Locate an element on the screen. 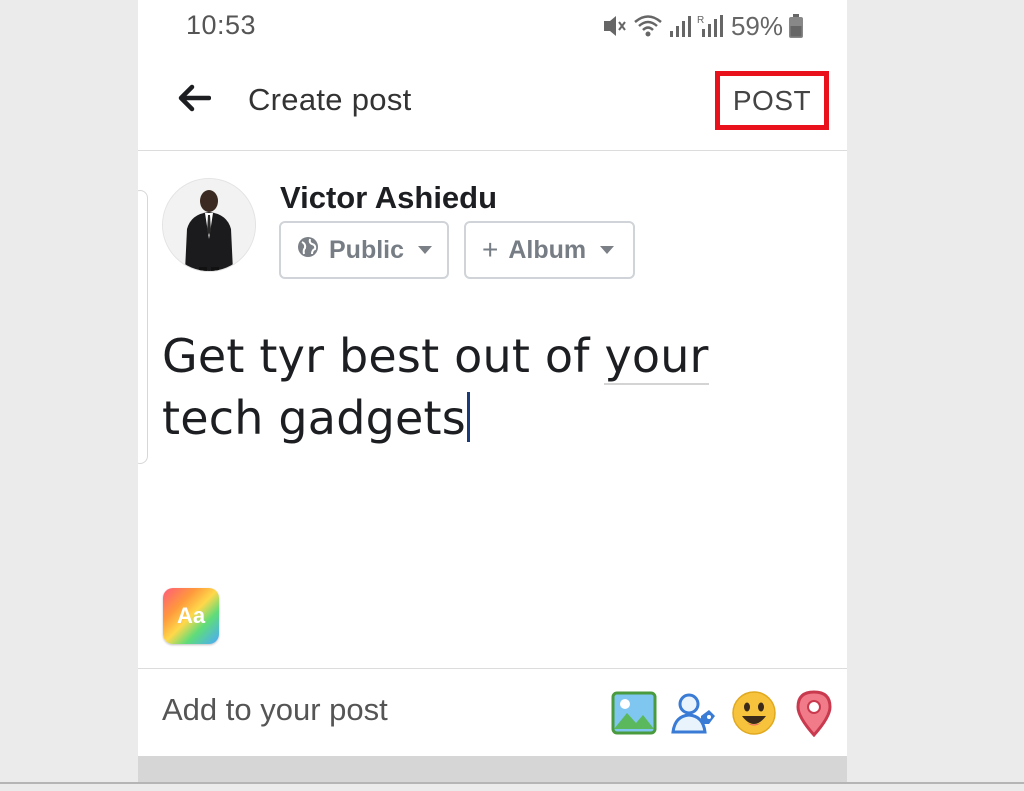 Image resolution: width=1024 pixels, height=791 pixels. bottom-strip is located at coordinates (492, 769).